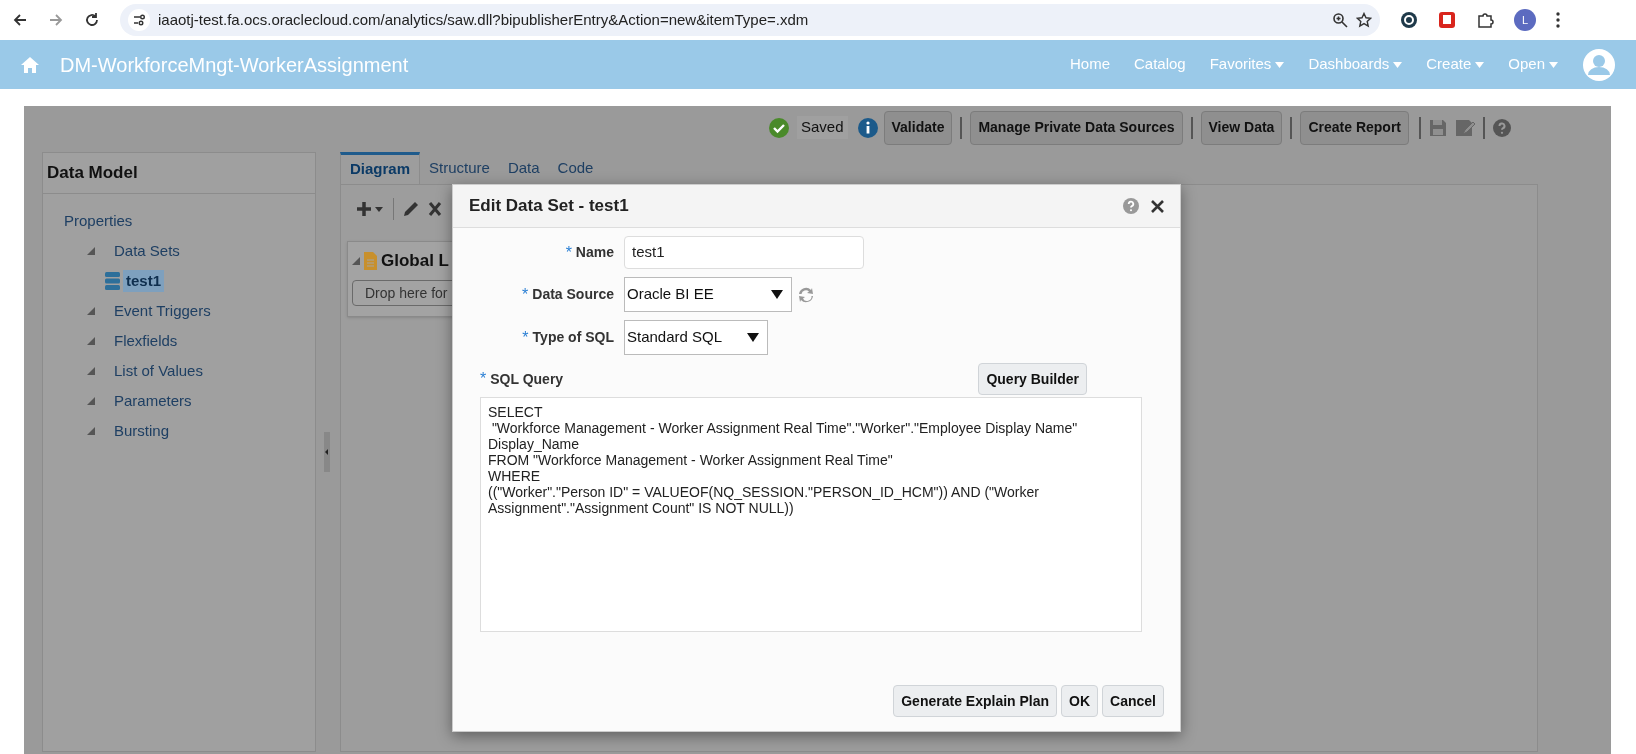 This screenshot has height=754, width=1636. I want to click on close-icon, so click(1157, 206).